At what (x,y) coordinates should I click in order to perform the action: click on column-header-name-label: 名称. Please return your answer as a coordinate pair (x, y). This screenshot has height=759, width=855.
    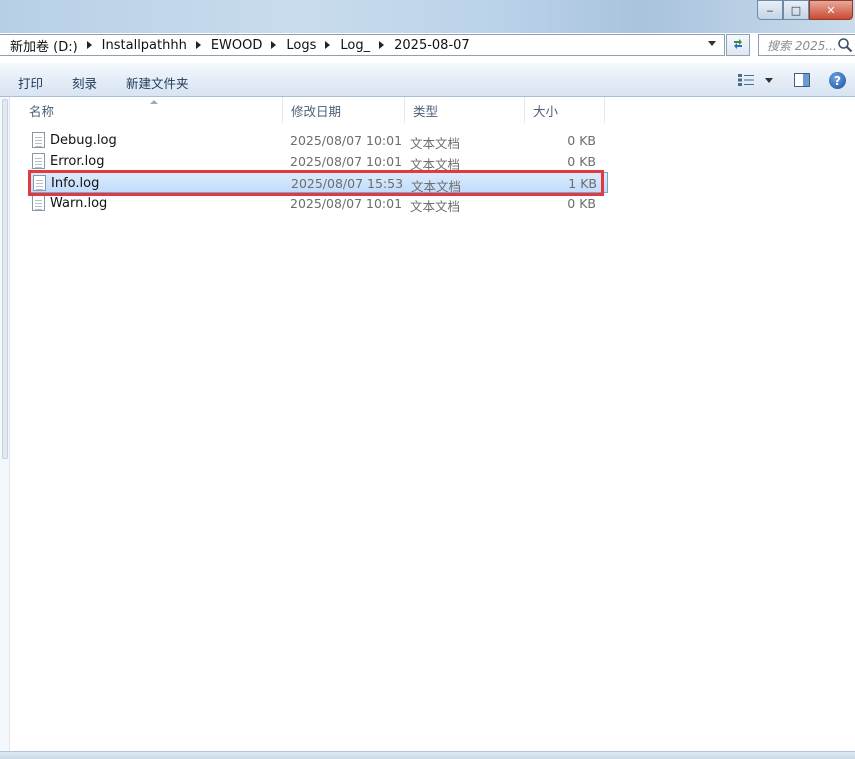
    Looking at the image, I should click on (42, 111).